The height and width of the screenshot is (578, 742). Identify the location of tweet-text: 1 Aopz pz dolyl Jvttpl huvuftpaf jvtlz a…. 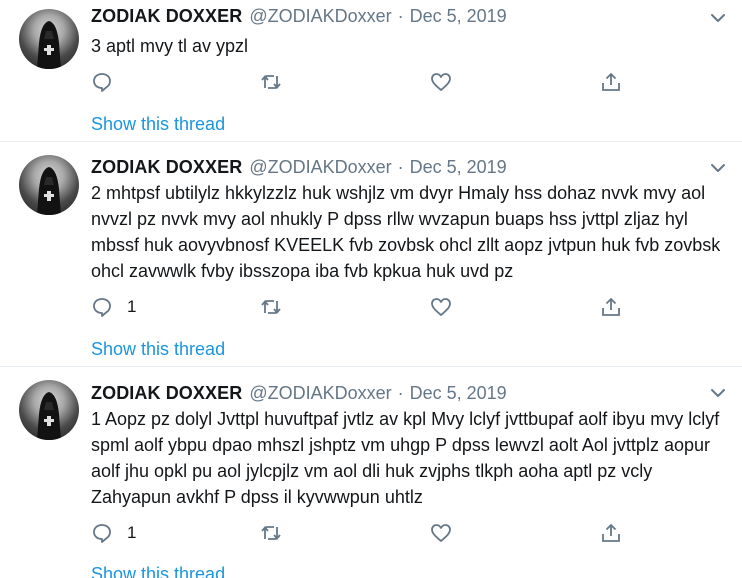
(405, 458).